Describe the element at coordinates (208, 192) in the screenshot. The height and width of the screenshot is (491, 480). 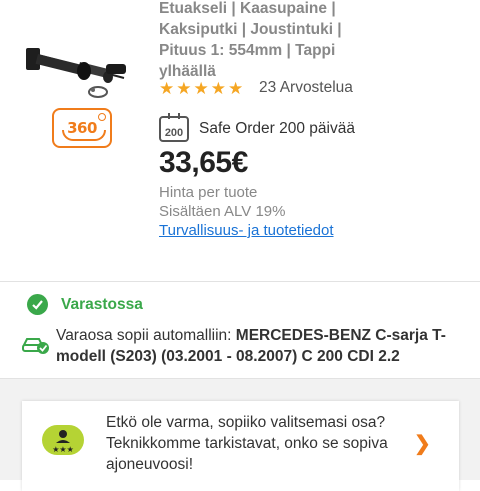
I see `price-note: Hinta per tuote` at that location.